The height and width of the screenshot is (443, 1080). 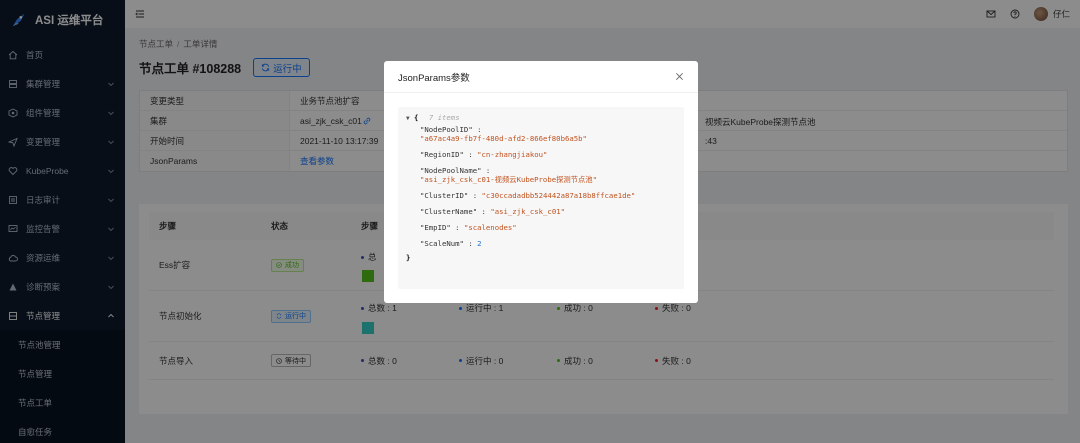 I want to click on json-key: "ClusterID" :, so click(x=449, y=195).